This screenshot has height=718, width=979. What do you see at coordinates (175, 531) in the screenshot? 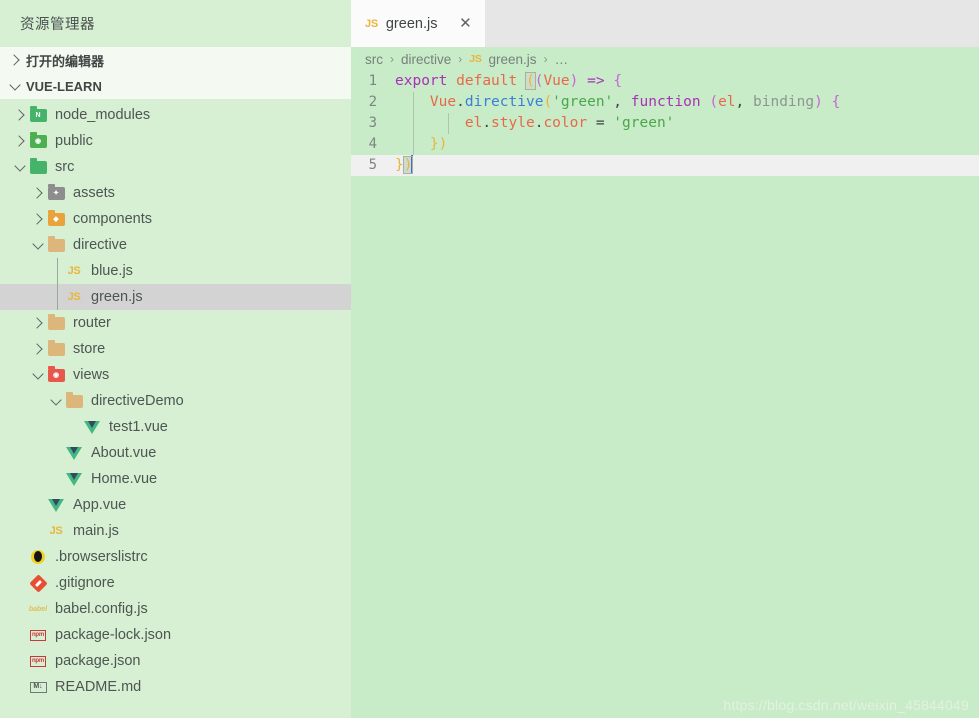
I see `tree-item-main-js: JS main.js` at bounding box center [175, 531].